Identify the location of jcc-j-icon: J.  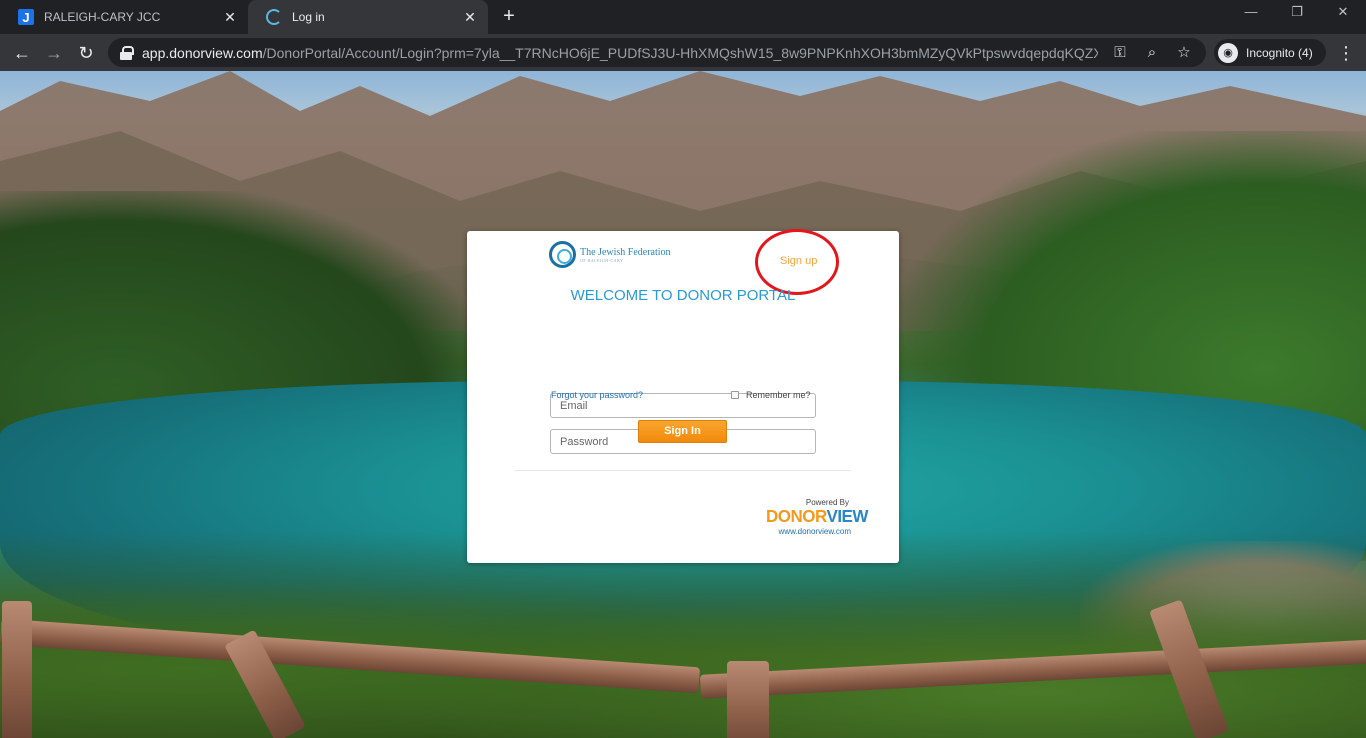
(26, 17).